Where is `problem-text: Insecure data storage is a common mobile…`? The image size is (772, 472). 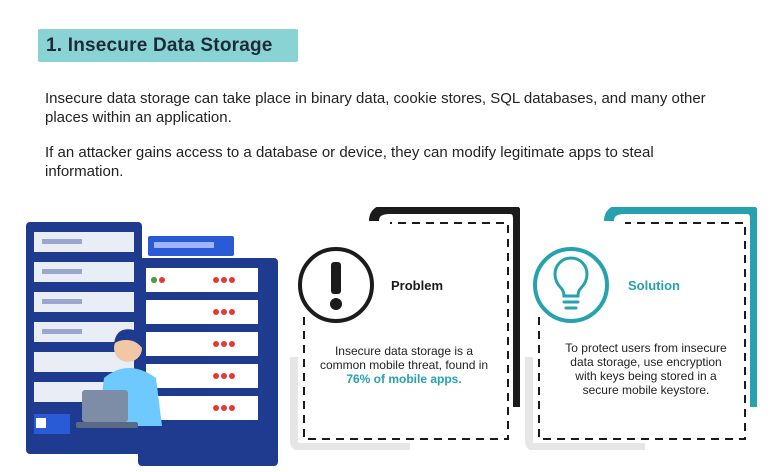
problem-text: Insecure data storage is a common mobile… is located at coordinates (404, 365).